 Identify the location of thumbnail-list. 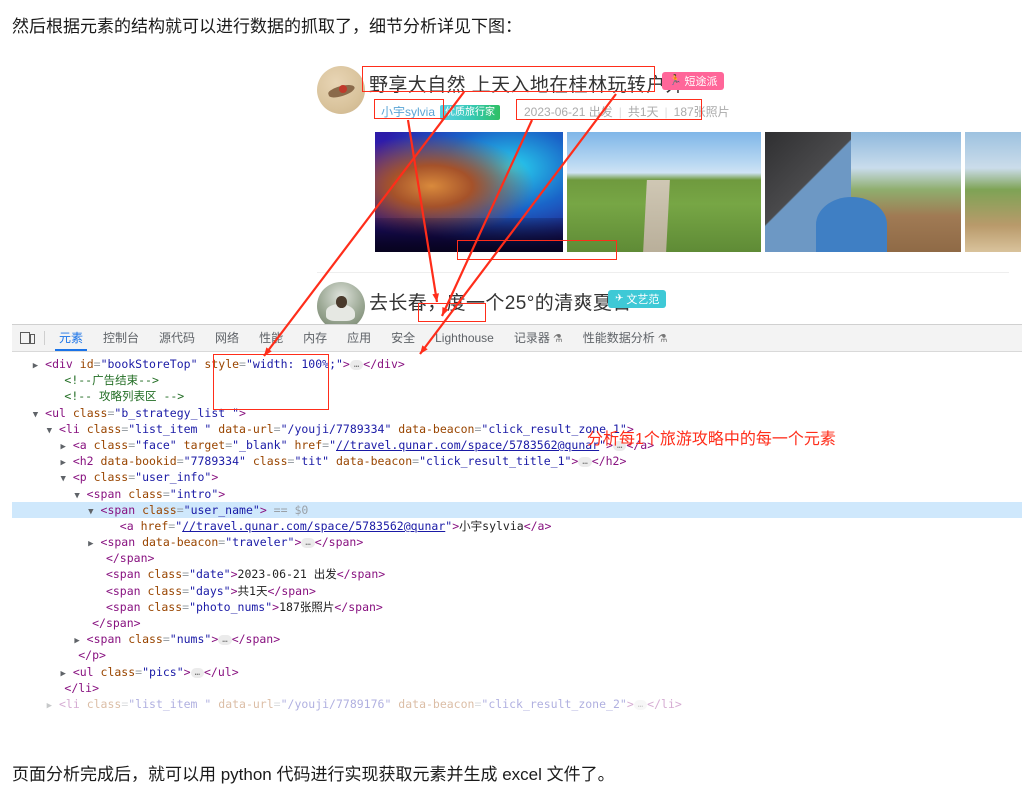
(698, 192).